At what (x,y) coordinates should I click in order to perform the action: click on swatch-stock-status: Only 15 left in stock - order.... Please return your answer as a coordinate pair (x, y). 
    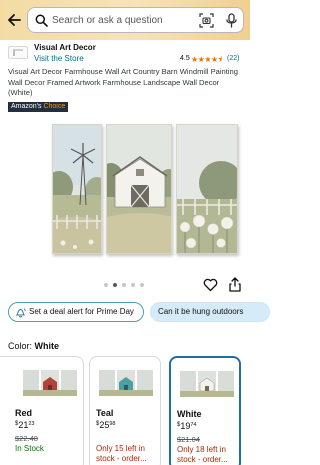
    Looking at the image, I should click on (121, 454).